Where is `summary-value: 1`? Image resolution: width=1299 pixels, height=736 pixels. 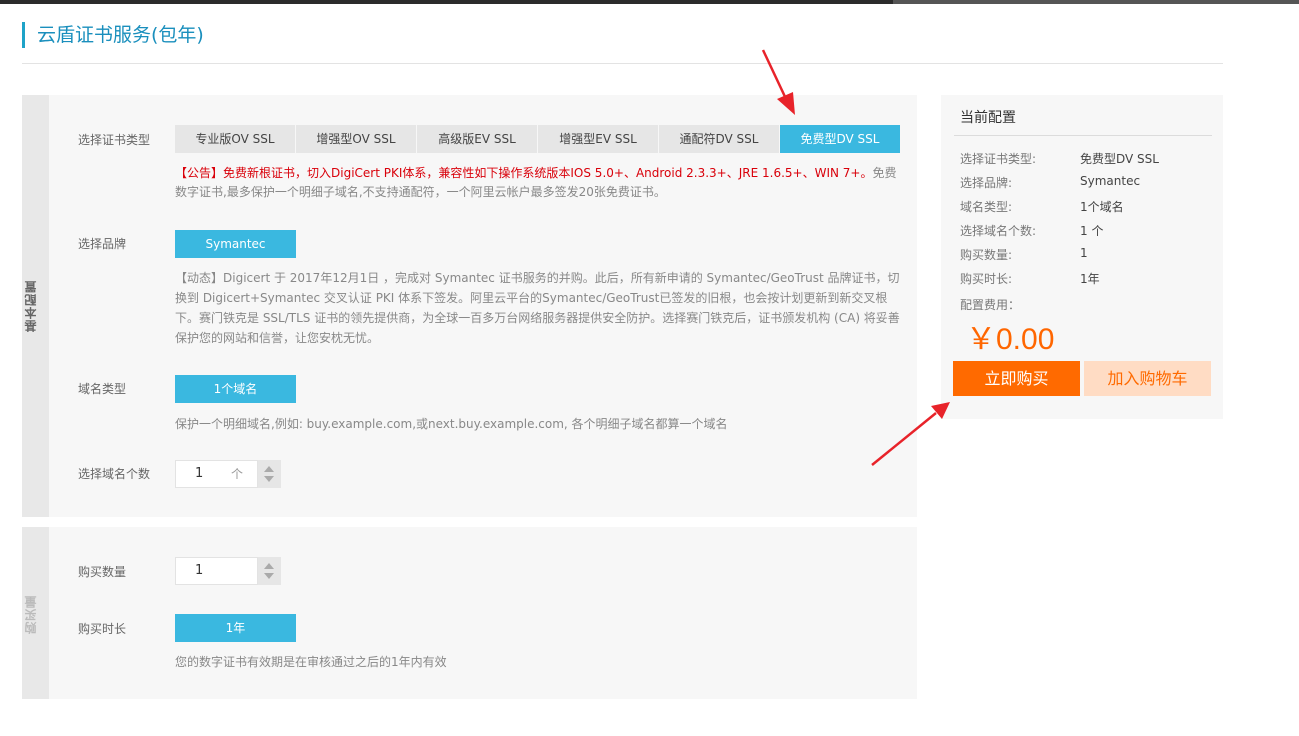 summary-value: 1 is located at coordinates (1084, 253).